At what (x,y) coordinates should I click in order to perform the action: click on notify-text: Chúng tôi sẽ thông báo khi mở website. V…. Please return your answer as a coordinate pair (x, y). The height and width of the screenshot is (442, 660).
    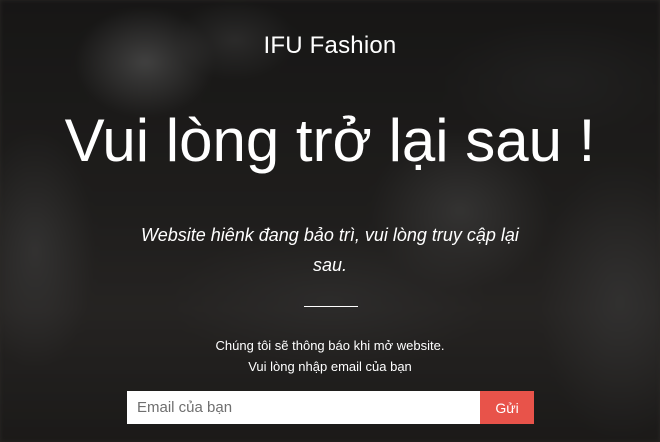
    Looking at the image, I should click on (330, 356).